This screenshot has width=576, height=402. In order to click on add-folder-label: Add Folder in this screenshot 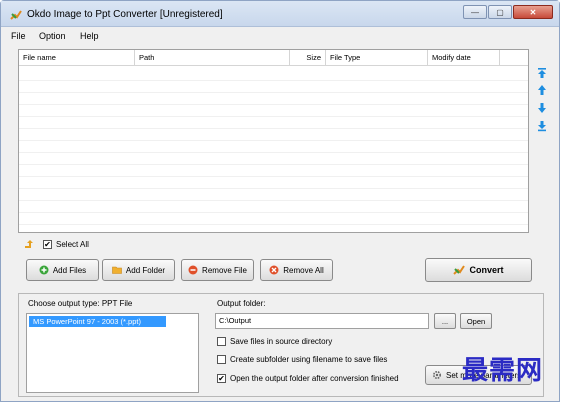, I will do `click(145, 270)`.